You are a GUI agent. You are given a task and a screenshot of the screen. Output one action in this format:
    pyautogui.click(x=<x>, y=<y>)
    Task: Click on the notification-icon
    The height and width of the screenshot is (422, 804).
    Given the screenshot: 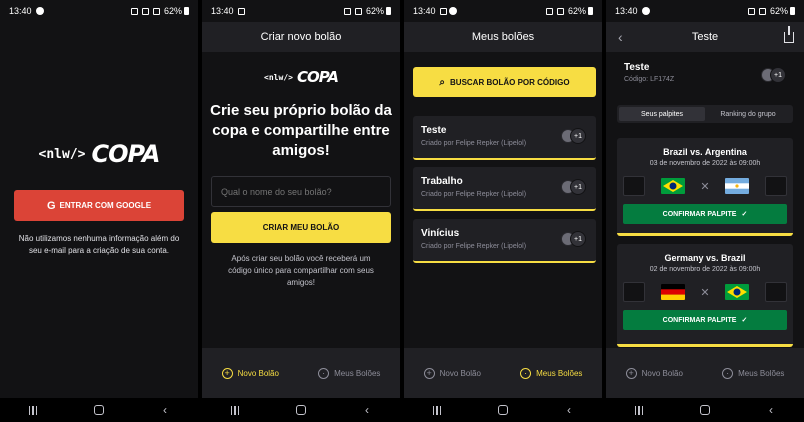 What is the action you would take?
    pyautogui.click(x=452, y=11)
    